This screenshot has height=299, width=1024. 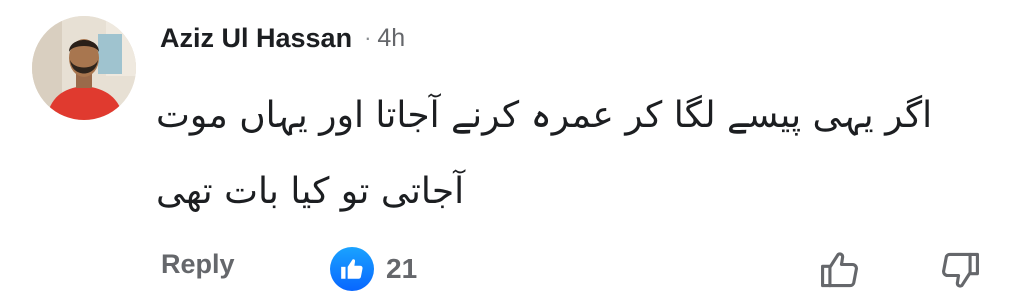 What do you see at coordinates (256, 38) in the screenshot?
I see `author-name: Aziz Ul Hassan` at bounding box center [256, 38].